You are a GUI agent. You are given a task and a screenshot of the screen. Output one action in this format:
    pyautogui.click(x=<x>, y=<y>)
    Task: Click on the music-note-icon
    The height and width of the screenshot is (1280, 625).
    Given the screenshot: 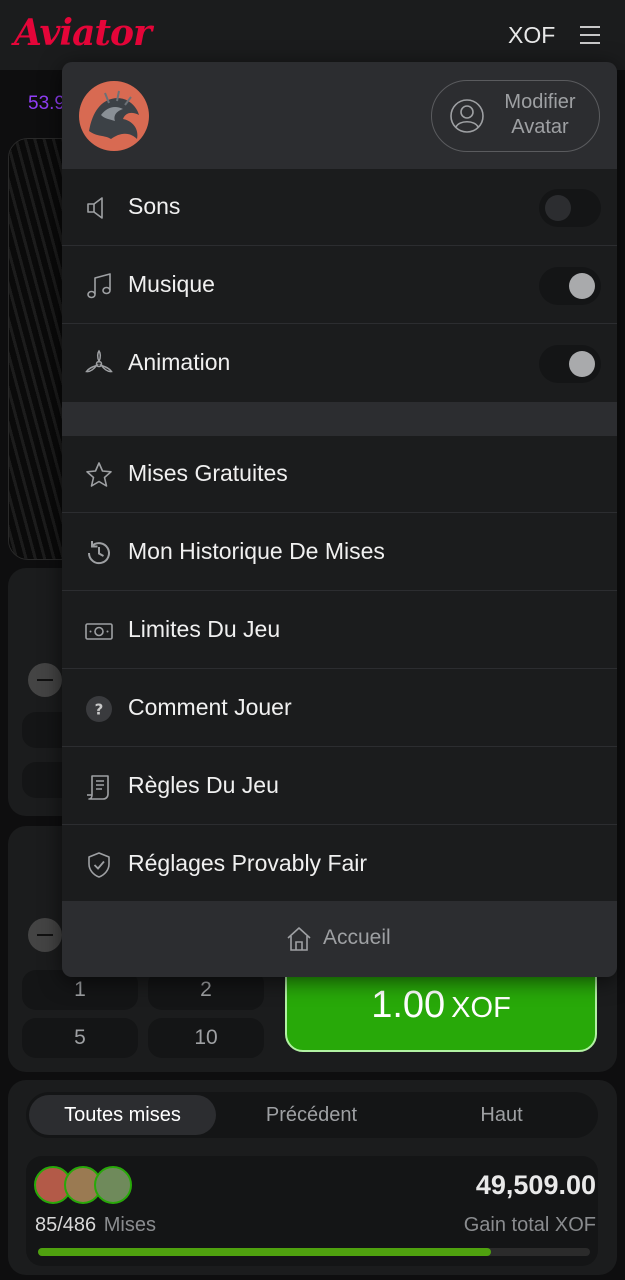 What is the action you would take?
    pyautogui.click(x=99, y=286)
    